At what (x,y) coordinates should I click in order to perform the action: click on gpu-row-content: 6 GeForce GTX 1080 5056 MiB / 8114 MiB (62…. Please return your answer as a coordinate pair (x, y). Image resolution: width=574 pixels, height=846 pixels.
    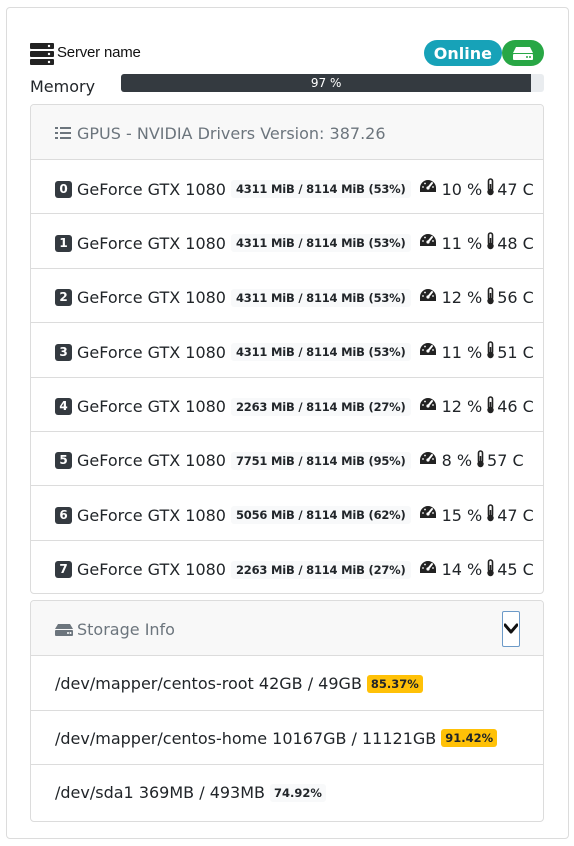
    Looking at the image, I should click on (294, 515).